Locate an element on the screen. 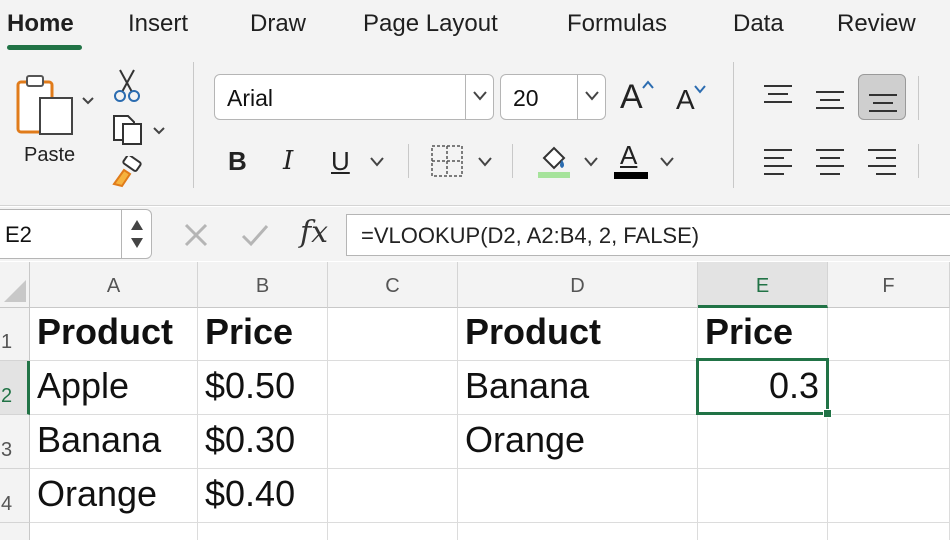  select-all-corner is located at coordinates (15, 285).